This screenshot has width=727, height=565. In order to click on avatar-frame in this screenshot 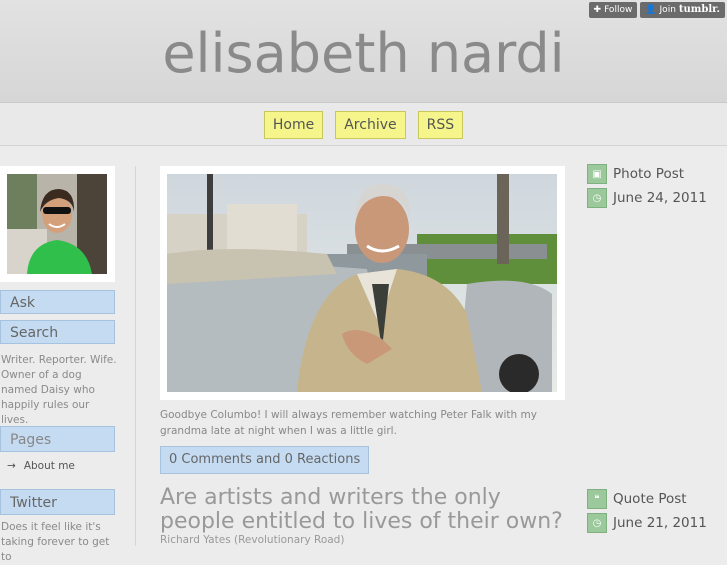, I will do `click(57, 224)`.